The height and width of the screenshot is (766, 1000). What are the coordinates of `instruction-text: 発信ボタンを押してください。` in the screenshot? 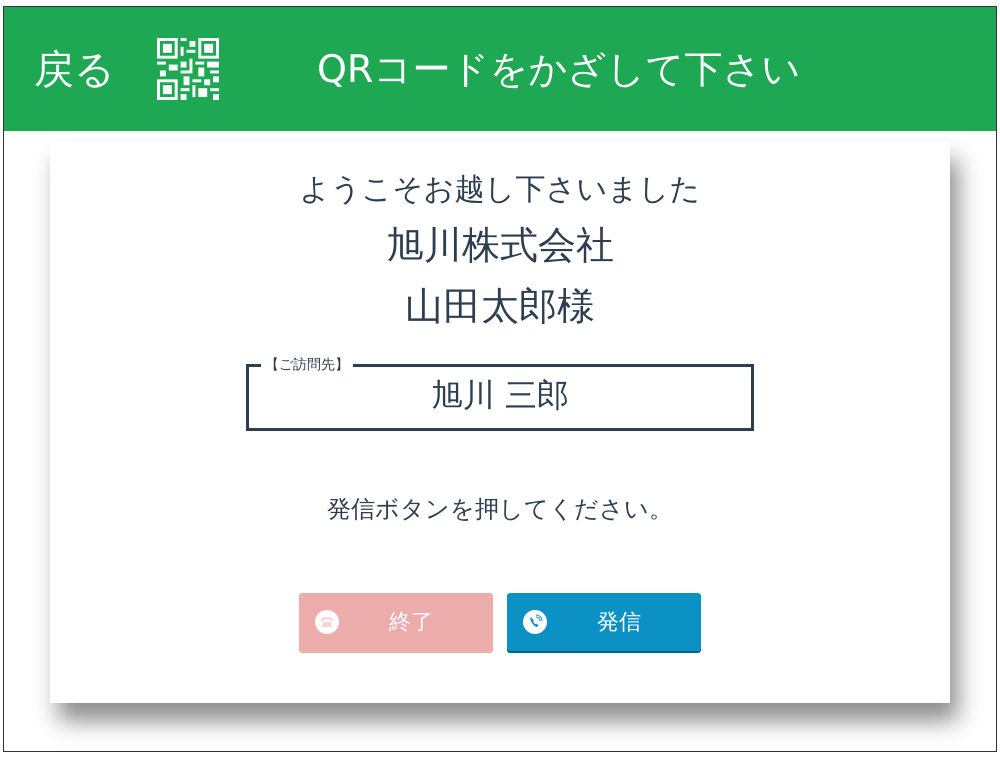 It's located at (500, 509).